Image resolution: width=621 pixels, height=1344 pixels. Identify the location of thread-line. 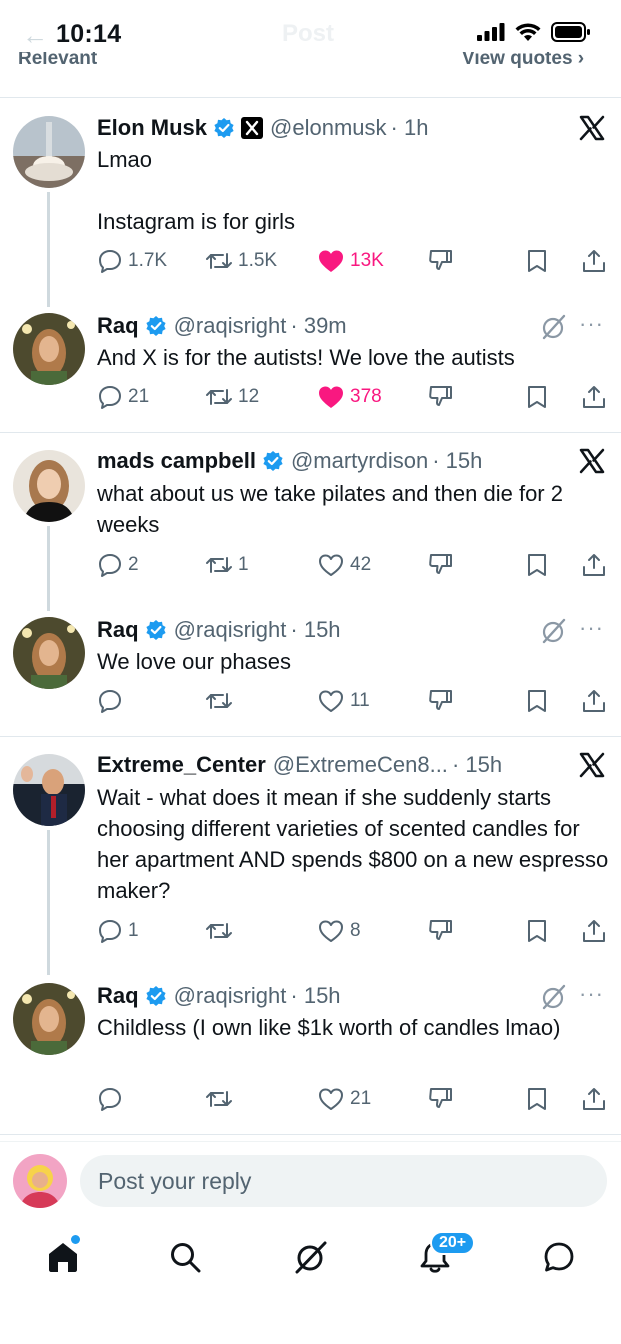
(48, 902).